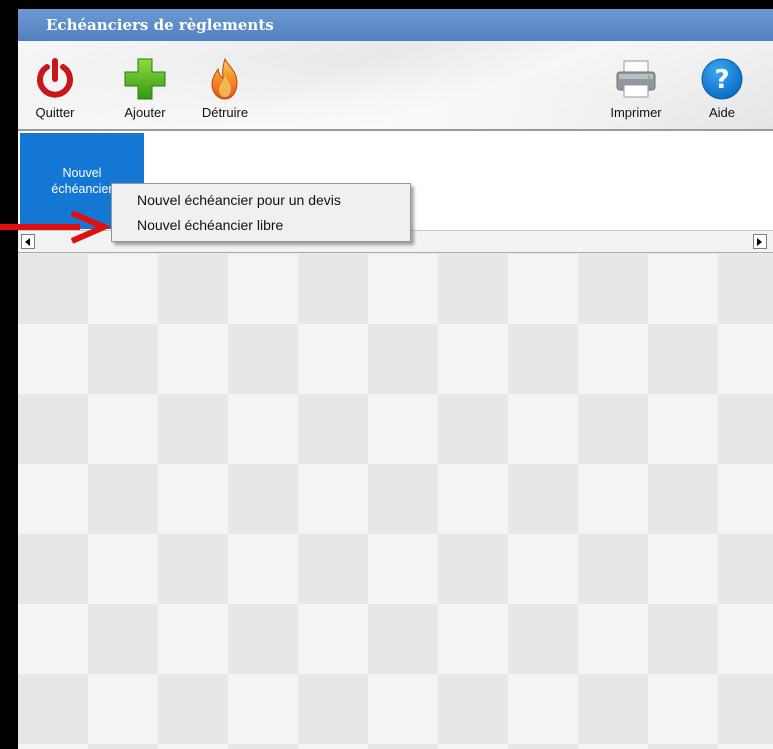 Image resolution: width=773 pixels, height=749 pixels. Describe the element at coordinates (261, 225) in the screenshot. I see `menu-item-new-schedule-free: Nouvel échéancier libre` at that location.